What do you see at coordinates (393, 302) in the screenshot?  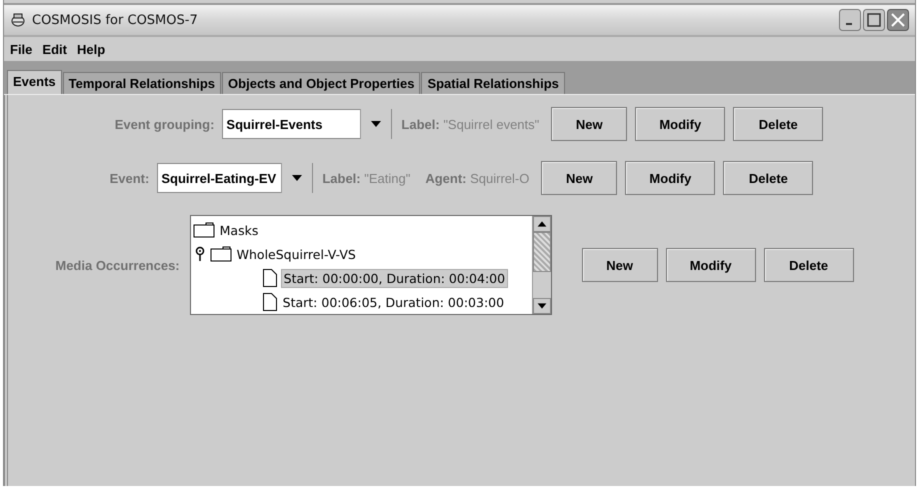 I see `tree-item: Start: 00:06:05, Duration: 00:03:00` at bounding box center [393, 302].